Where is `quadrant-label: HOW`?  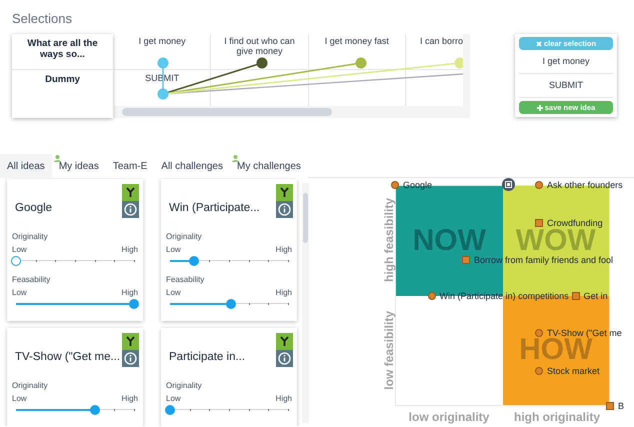
quadrant-label: HOW is located at coordinates (555, 350).